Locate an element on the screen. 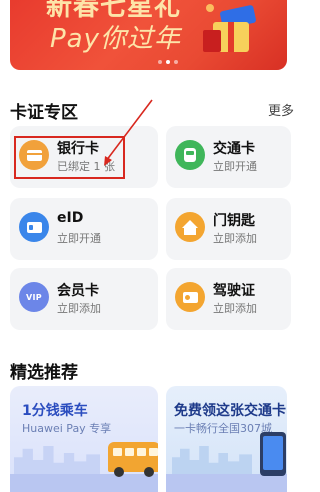  vip-card-icon: VIP is located at coordinates (34, 297).